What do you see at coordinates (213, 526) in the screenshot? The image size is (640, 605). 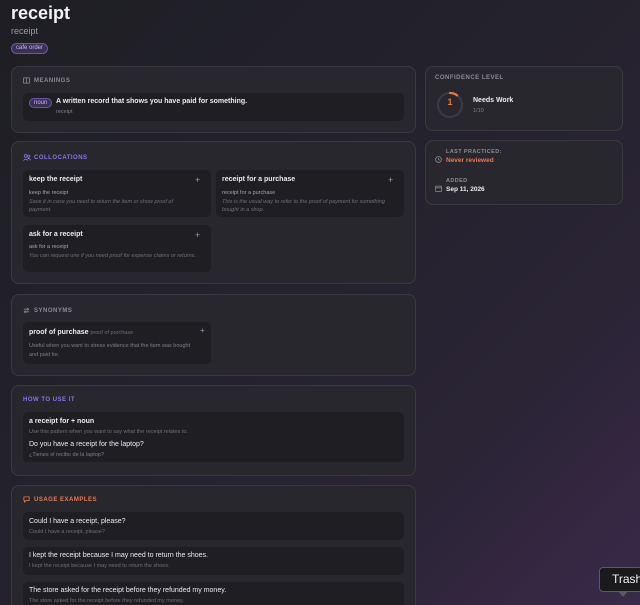 I see `example-item` at bounding box center [213, 526].